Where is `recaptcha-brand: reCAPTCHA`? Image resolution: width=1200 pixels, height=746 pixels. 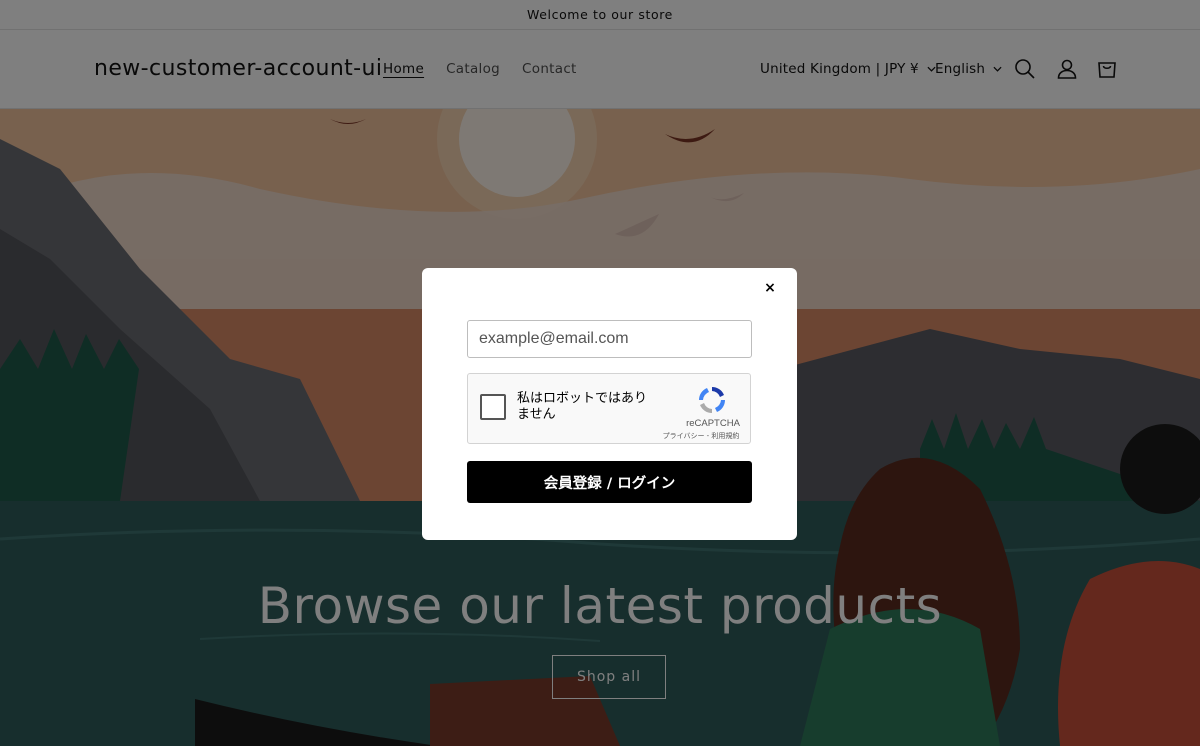
recaptcha-brand: reCAPTCHA is located at coordinates (713, 423).